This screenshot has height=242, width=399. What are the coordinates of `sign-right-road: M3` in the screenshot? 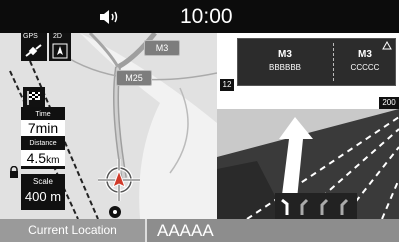 It's located at (365, 54).